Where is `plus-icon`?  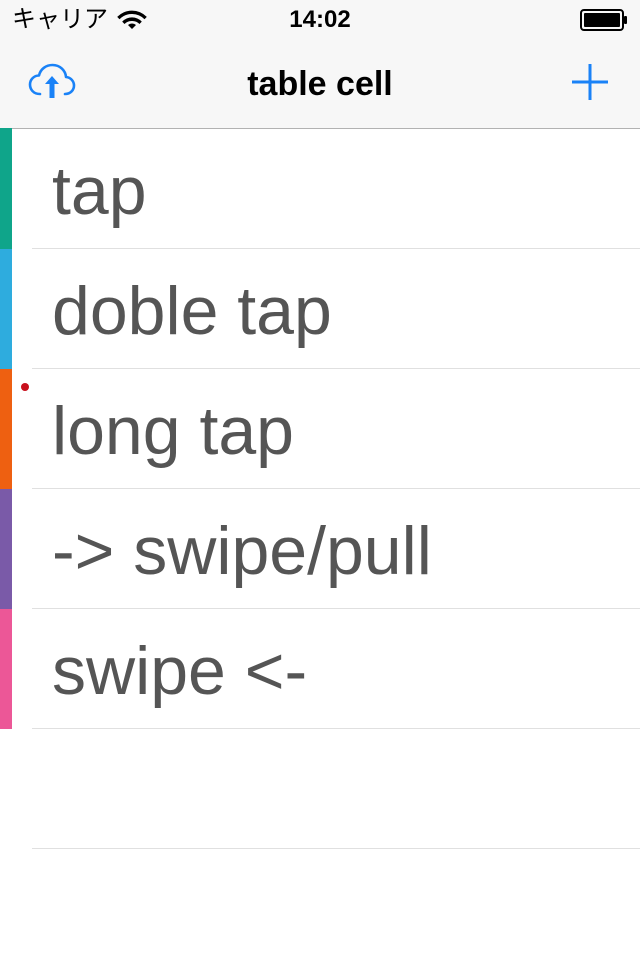
plus-icon is located at coordinates (590, 82).